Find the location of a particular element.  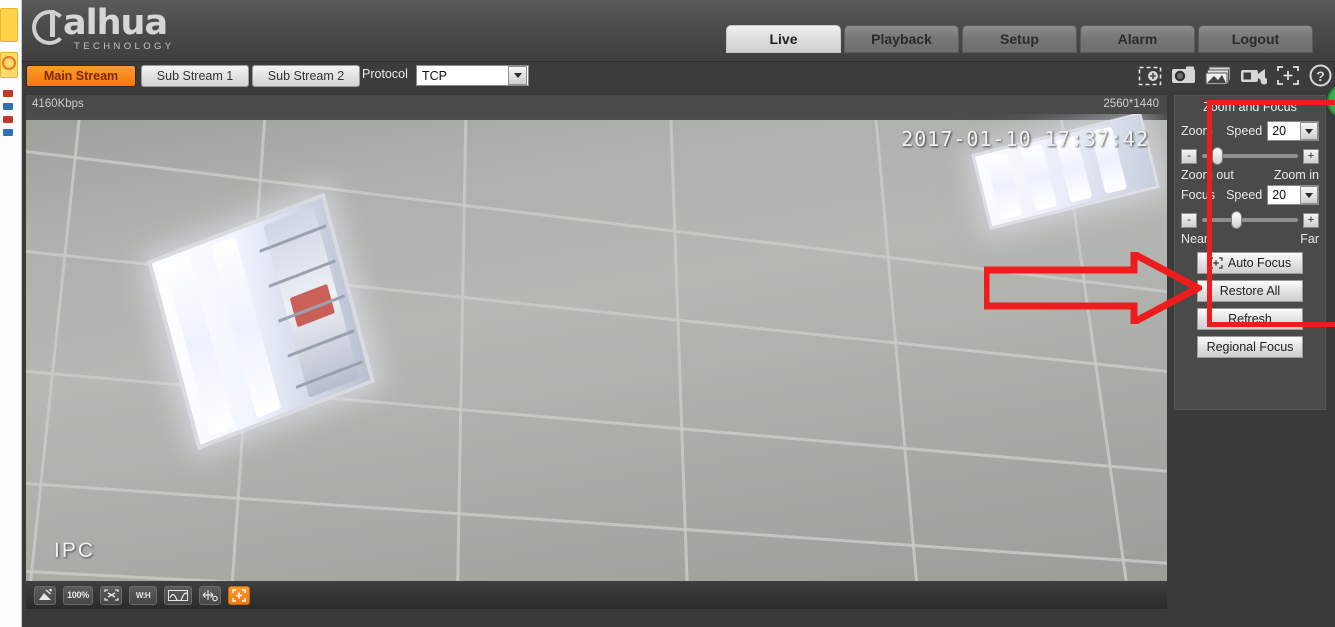

focus-far-label: Far is located at coordinates (1309, 239).